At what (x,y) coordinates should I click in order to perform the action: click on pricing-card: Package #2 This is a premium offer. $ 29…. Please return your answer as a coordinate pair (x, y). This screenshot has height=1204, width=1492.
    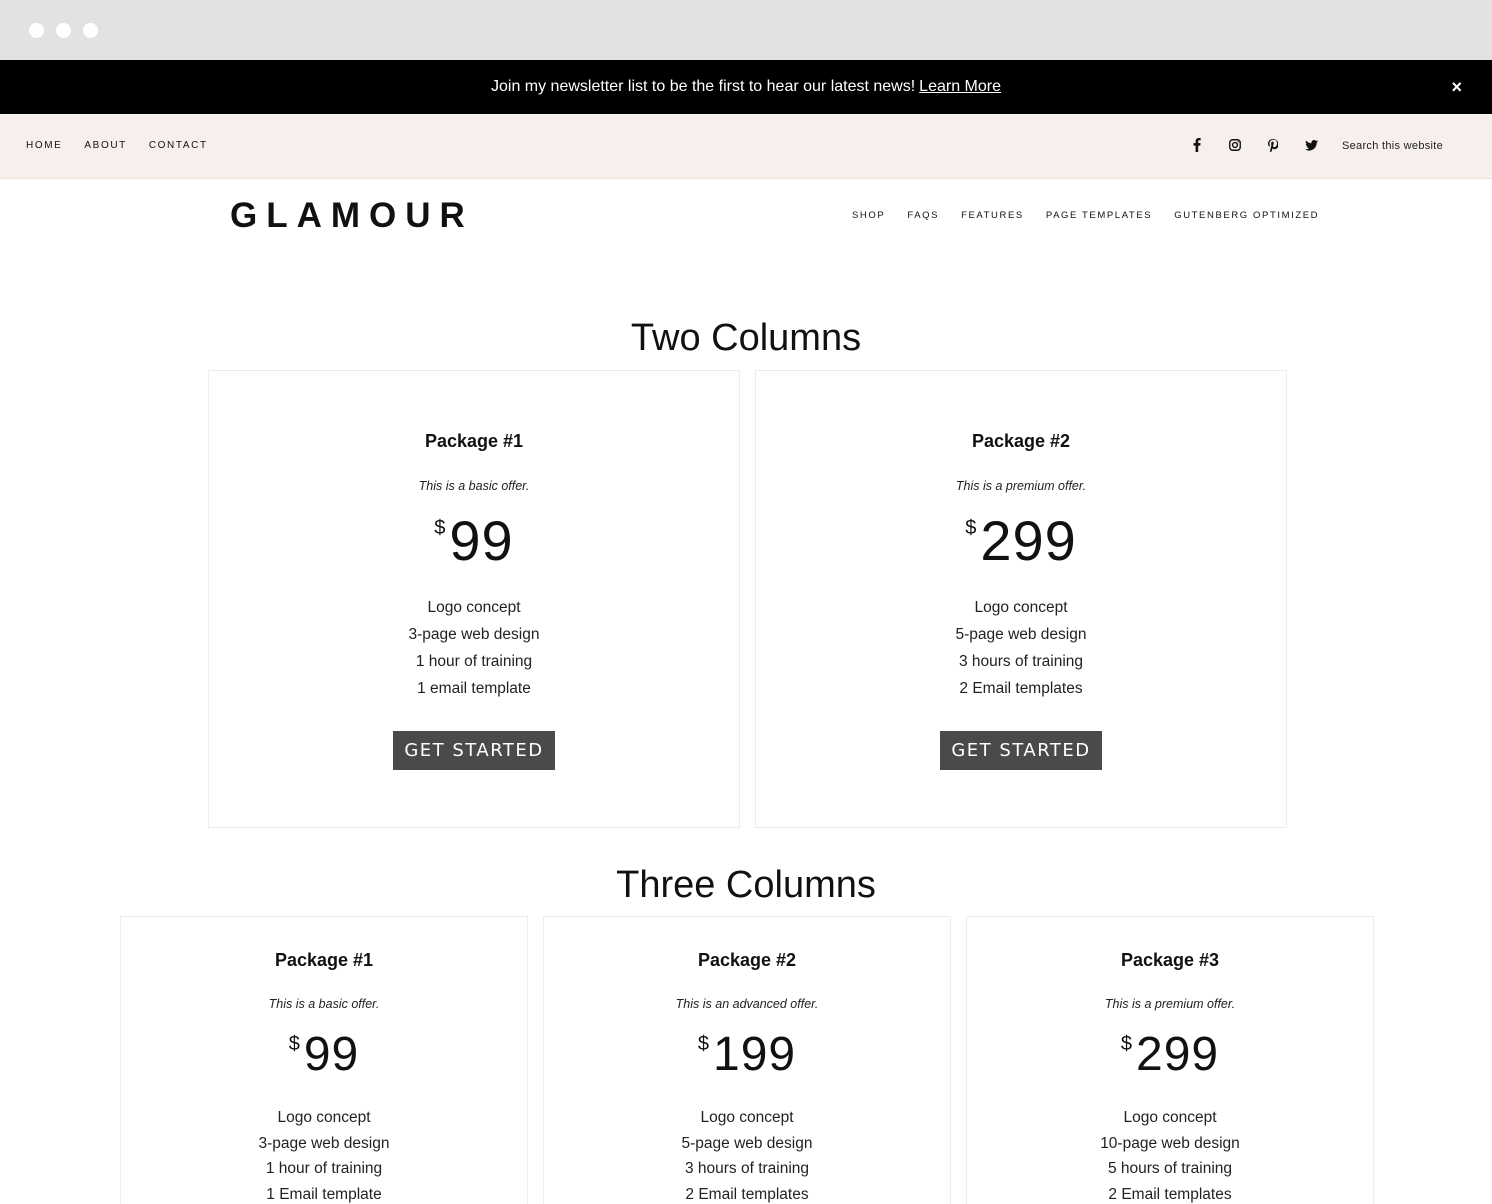
    Looking at the image, I should click on (1021, 599).